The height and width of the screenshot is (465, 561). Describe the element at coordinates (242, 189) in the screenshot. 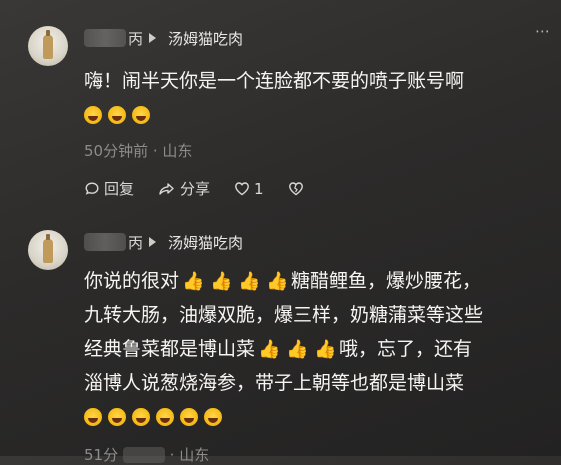

I see `heart-icon` at that location.